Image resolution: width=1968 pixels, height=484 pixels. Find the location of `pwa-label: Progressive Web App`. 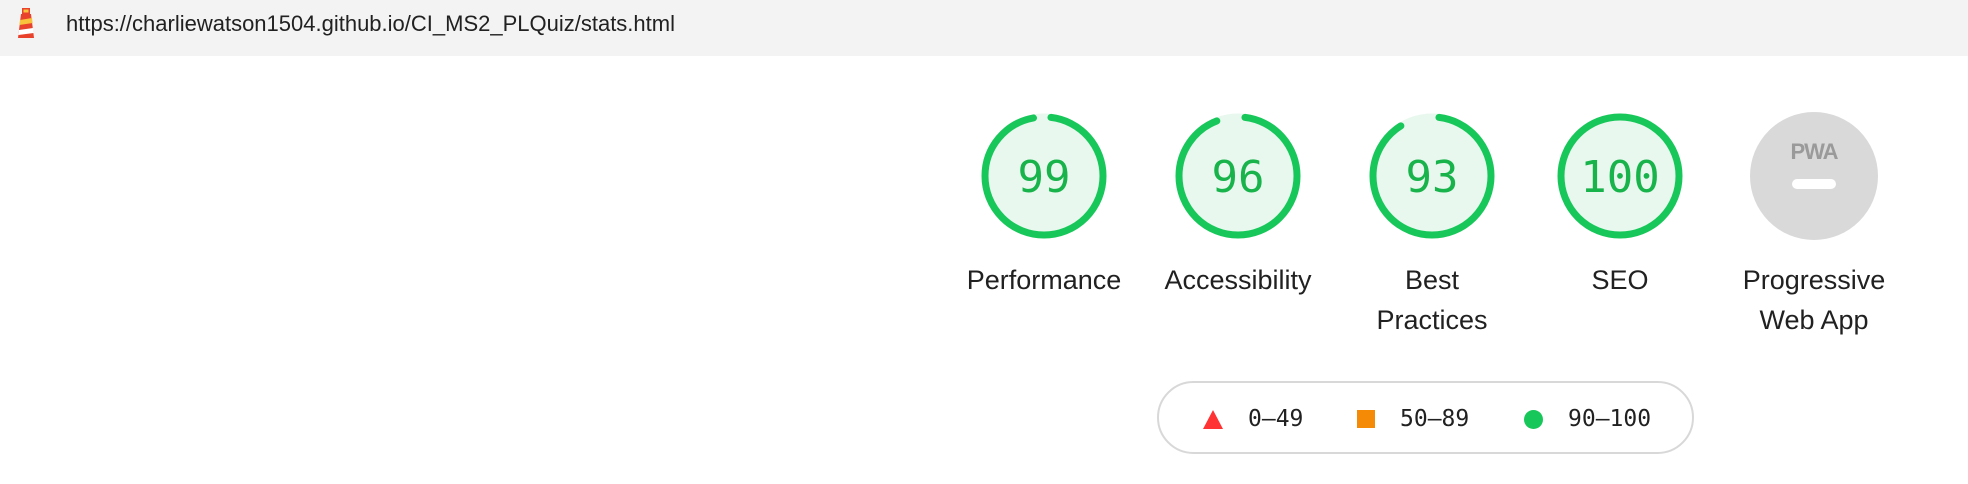

pwa-label: Progressive Web App is located at coordinates (1814, 300).